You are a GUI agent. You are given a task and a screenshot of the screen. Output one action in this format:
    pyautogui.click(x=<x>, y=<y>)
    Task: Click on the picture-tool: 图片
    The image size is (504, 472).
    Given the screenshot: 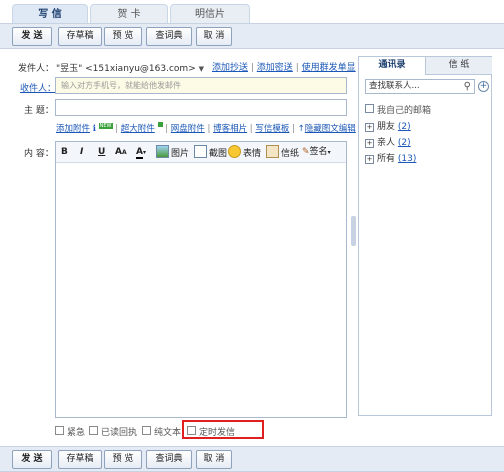 What is the action you would take?
    pyautogui.click(x=172, y=152)
    